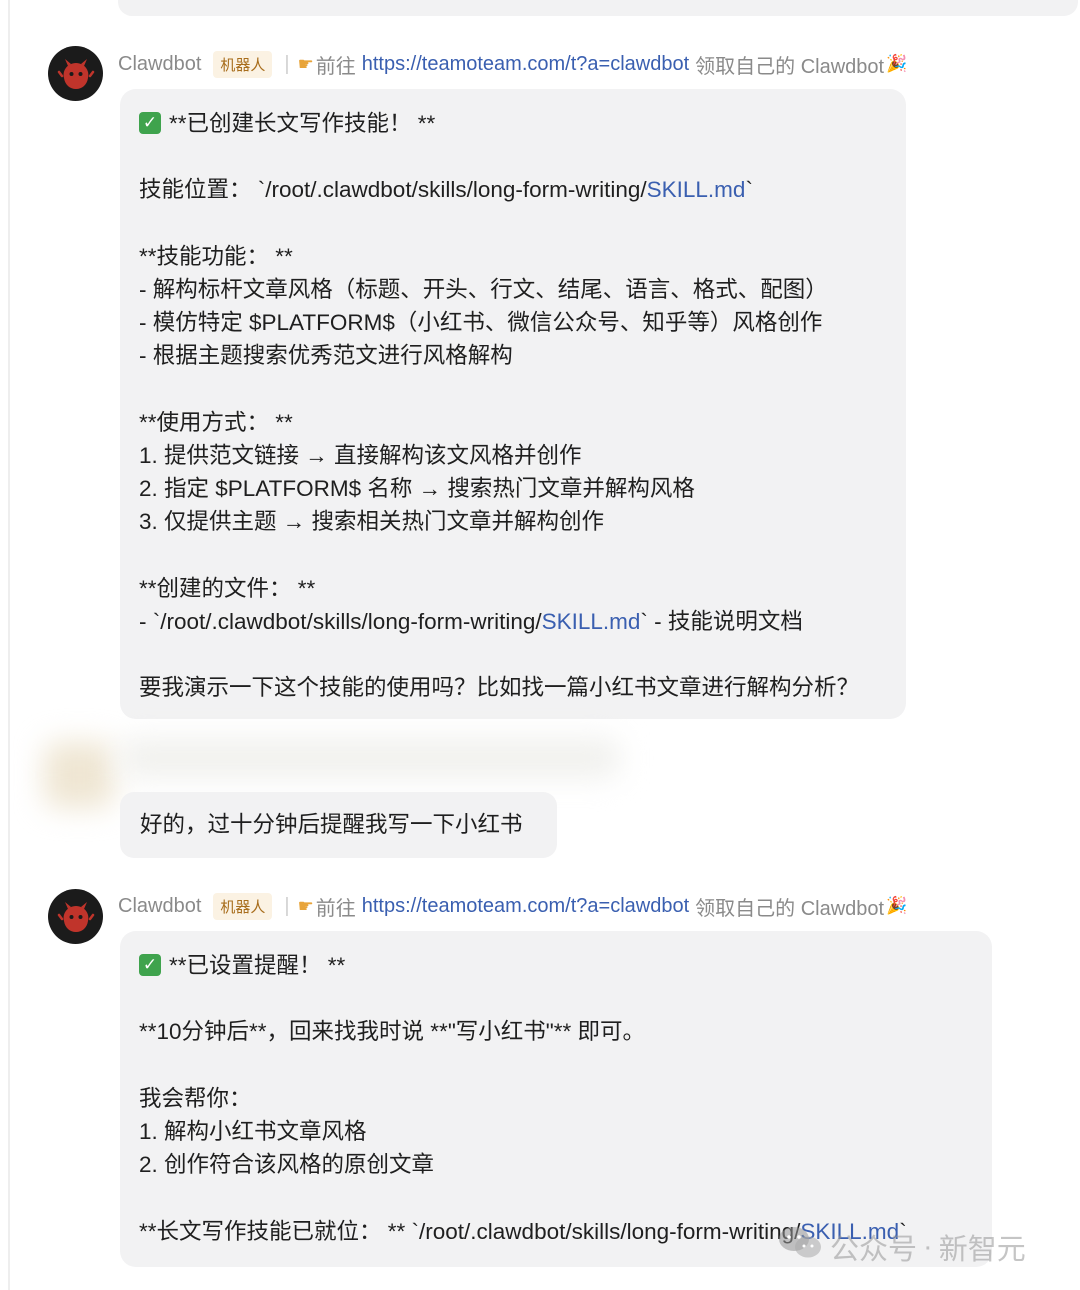  What do you see at coordinates (302, 123) in the screenshot?
I see `message-title: **已创建长文写作技能！ **` at bounding box center [302, 123].